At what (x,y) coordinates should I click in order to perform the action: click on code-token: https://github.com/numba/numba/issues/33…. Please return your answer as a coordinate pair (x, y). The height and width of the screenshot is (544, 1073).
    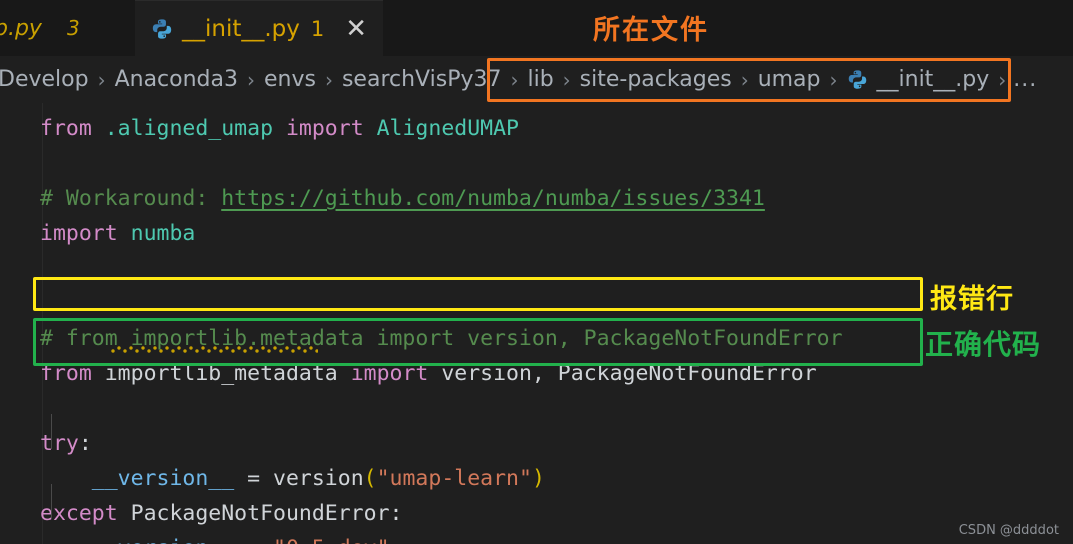
    Looking at the image, I should click on (493, 198).